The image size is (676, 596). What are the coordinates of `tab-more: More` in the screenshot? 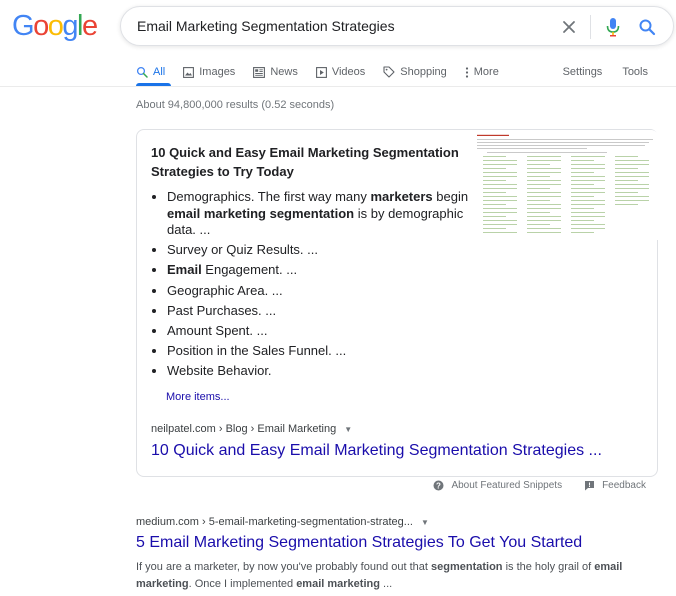 It's located at (482, 72).